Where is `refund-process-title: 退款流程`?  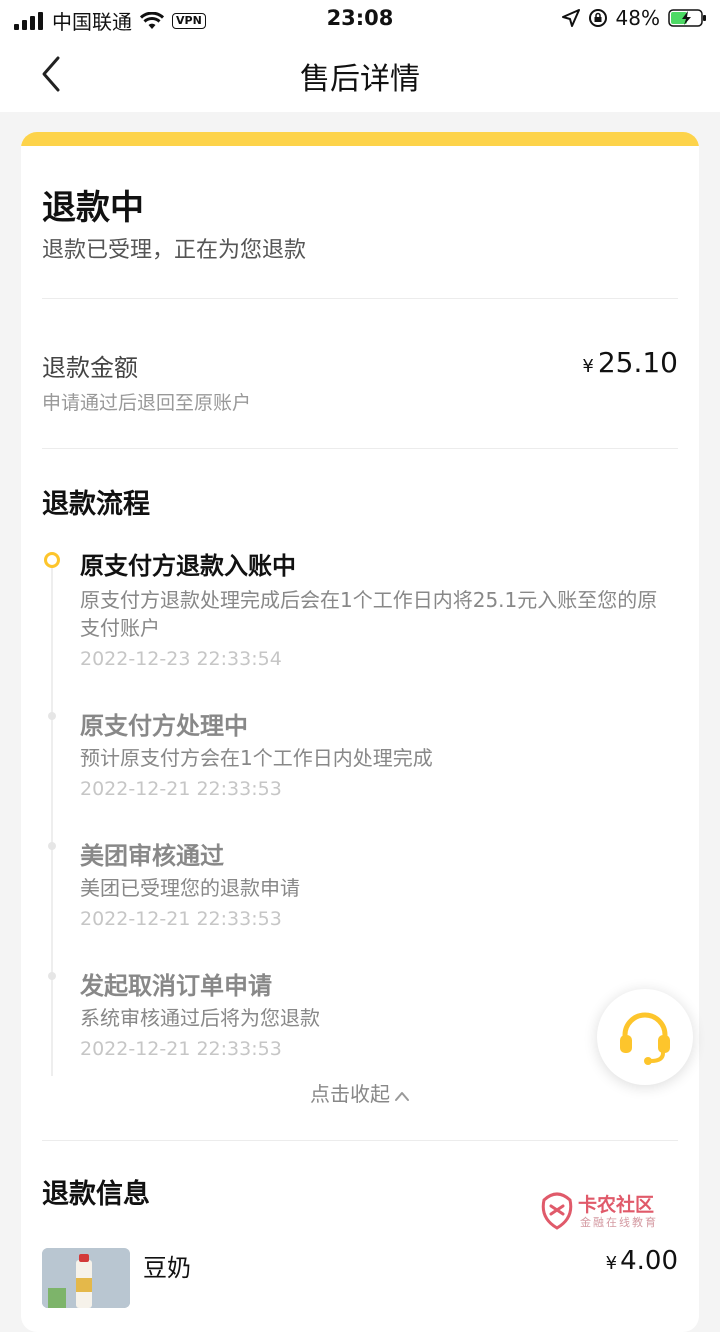
refund-process-title: 退款流程 is located at coordinates (96, 504).